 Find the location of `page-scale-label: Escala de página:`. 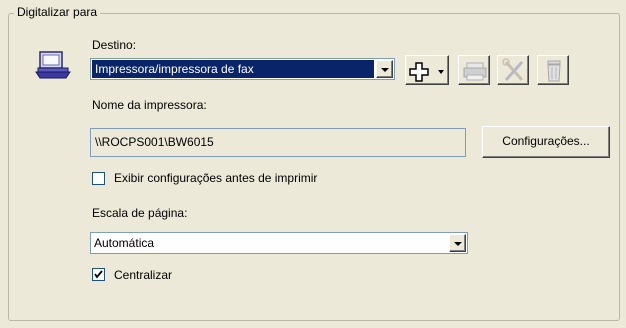

page-scale-label: Escala de página: is located at coordinates (140, 213).